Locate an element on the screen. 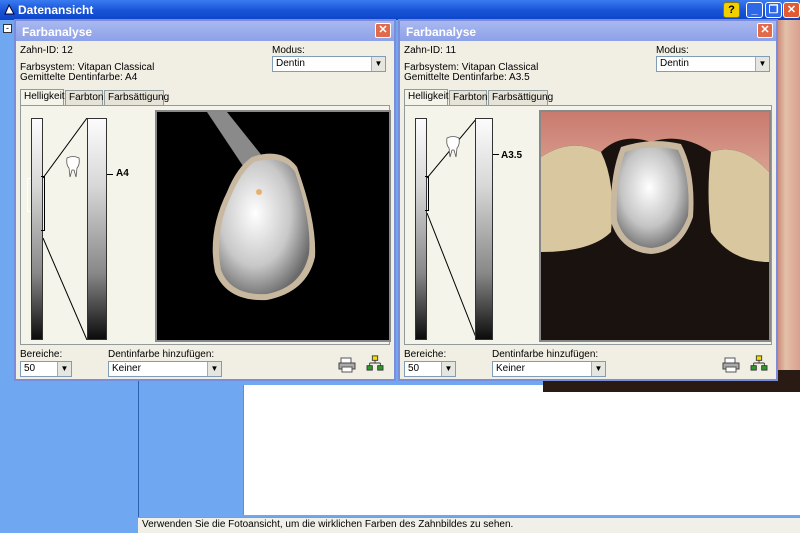 This screenshot has width=800, height=533. shade-label: A3.5 is located at coordinates (512, 155).